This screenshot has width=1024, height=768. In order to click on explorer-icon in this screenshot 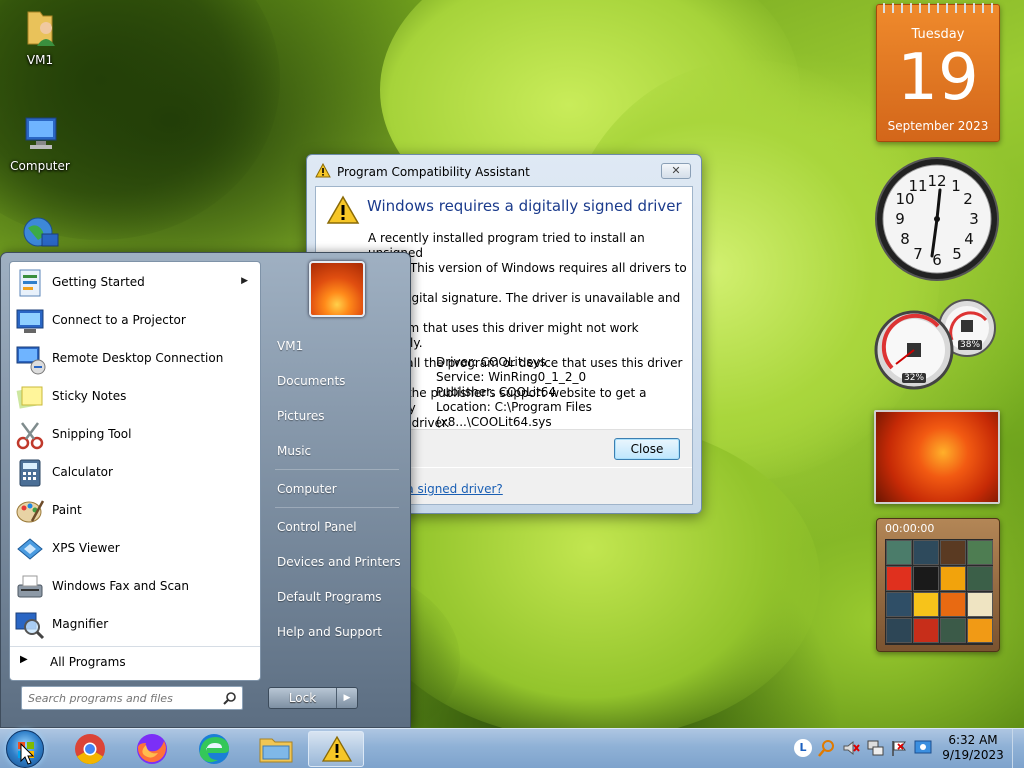, I will do `click(276, 750)`.